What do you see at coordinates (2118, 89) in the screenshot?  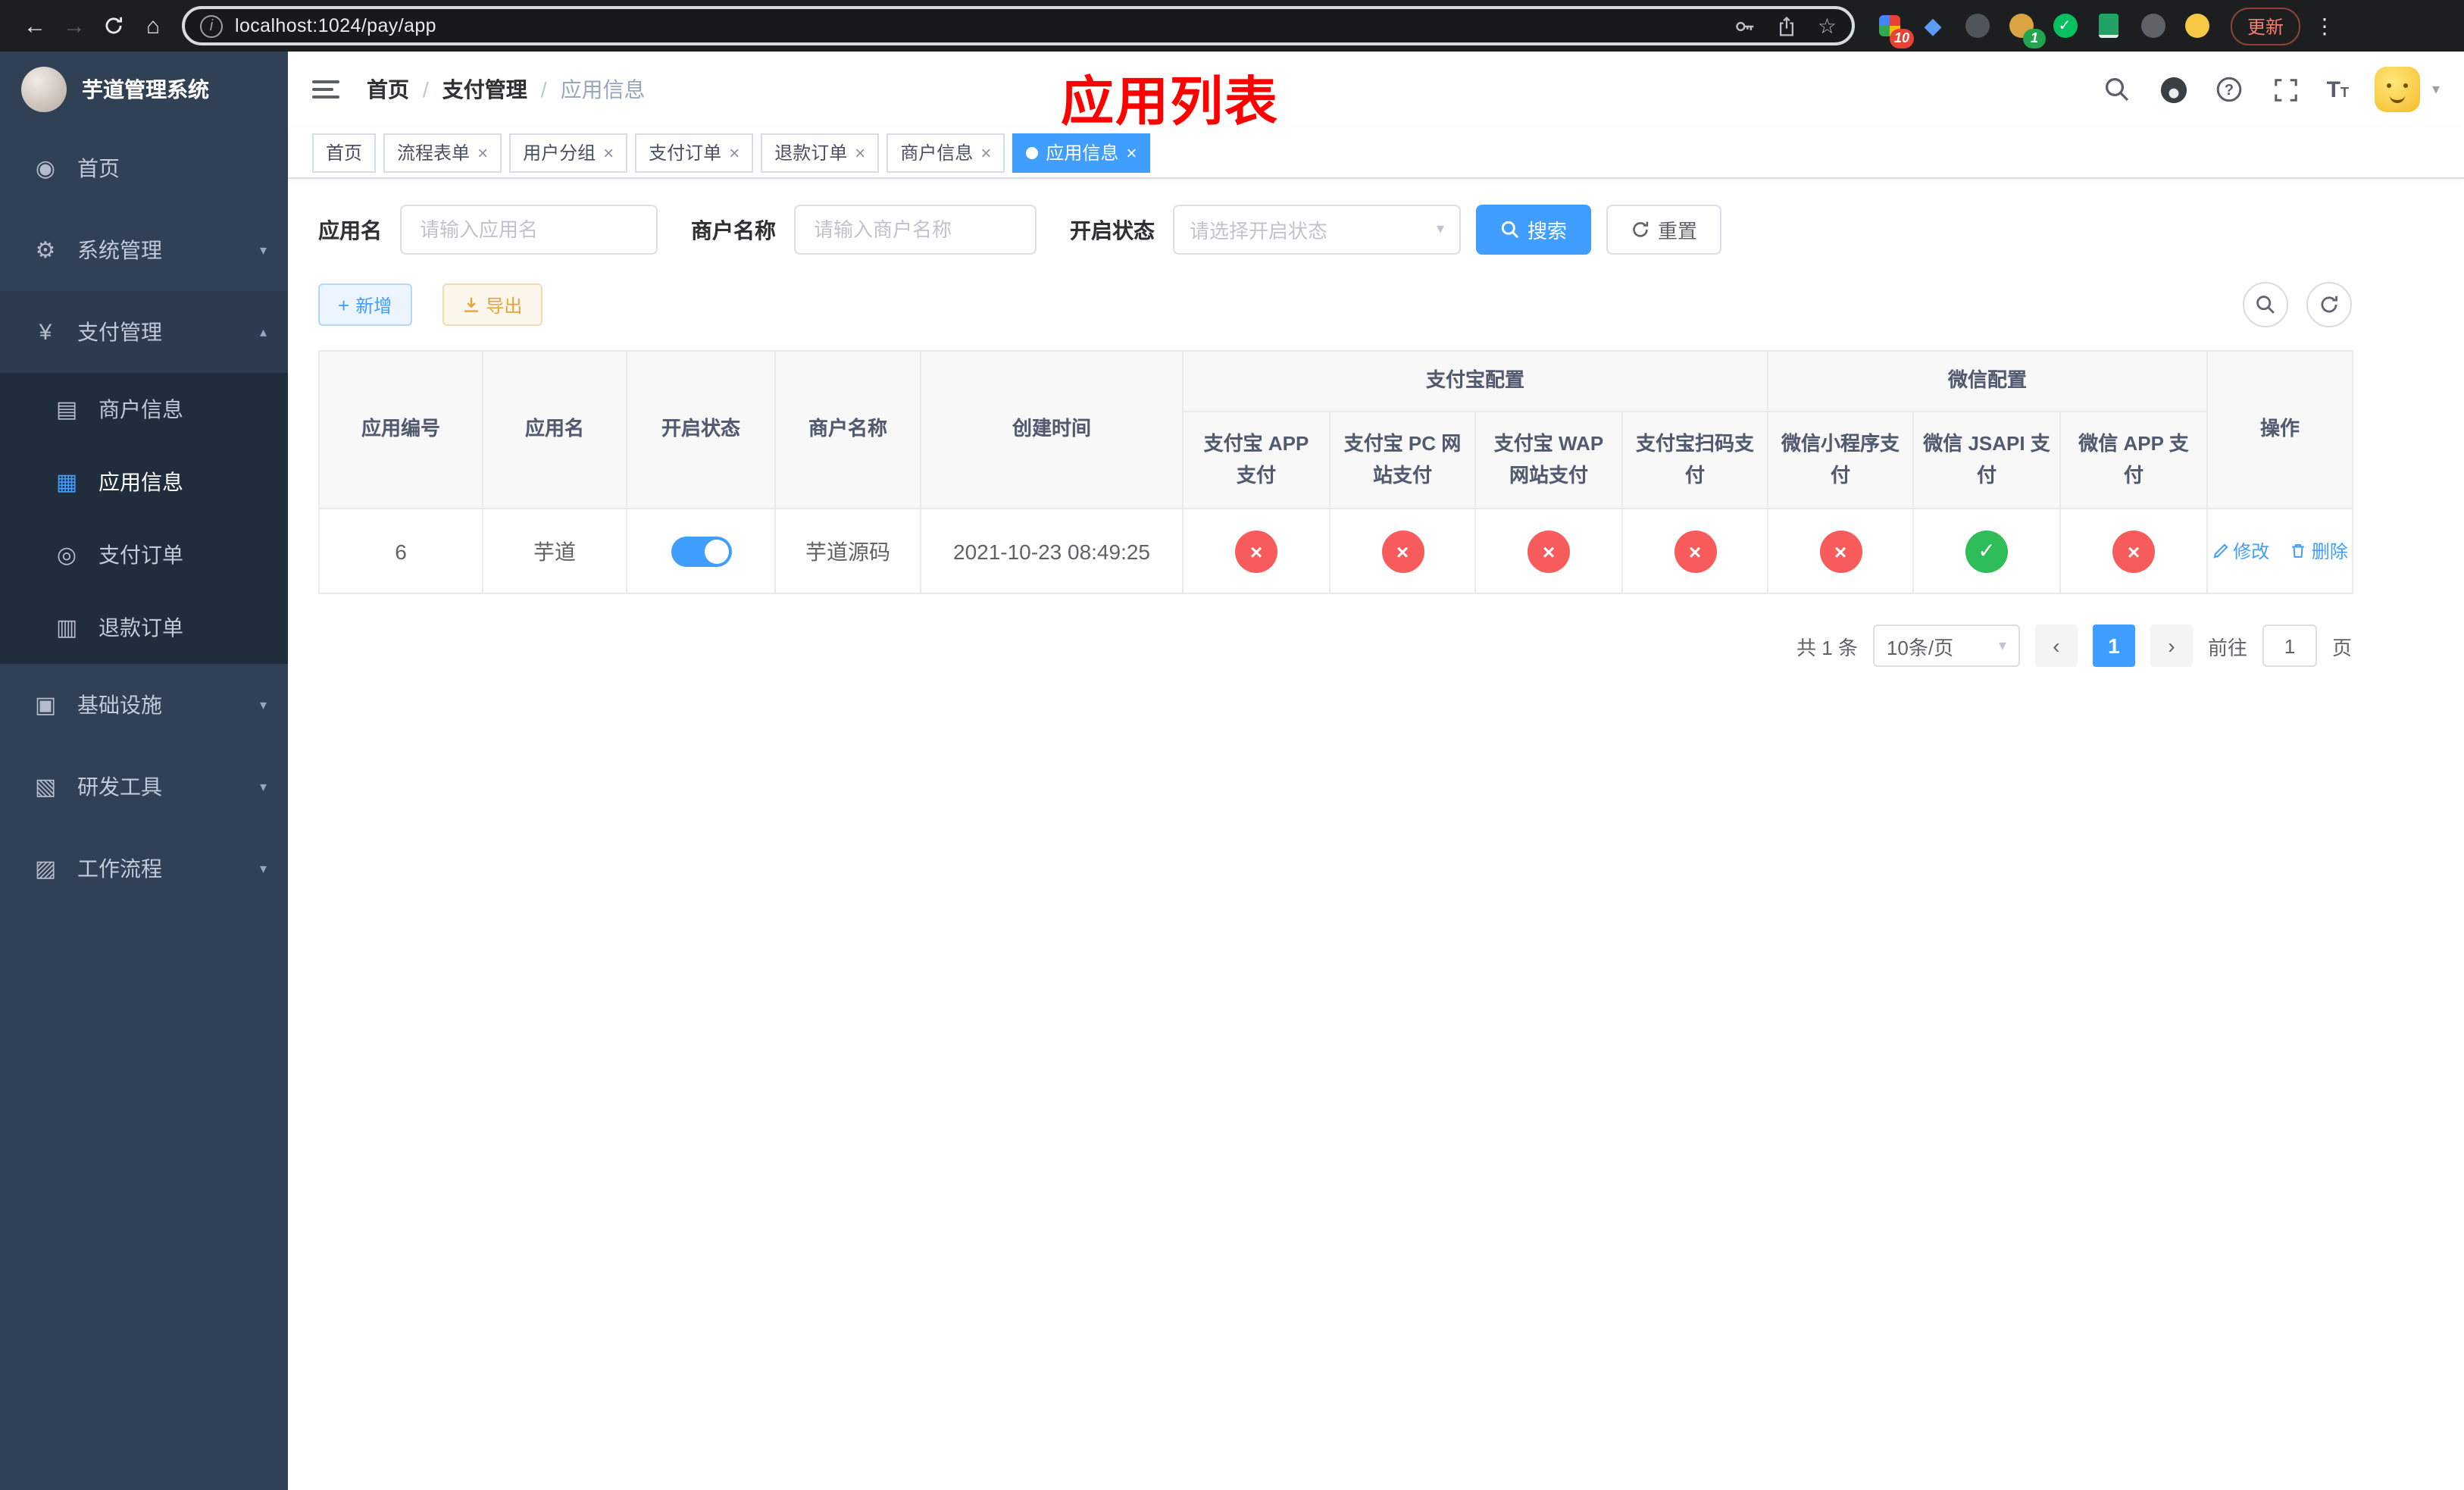 I see `search-icon` at bounding box center [2118, 89].